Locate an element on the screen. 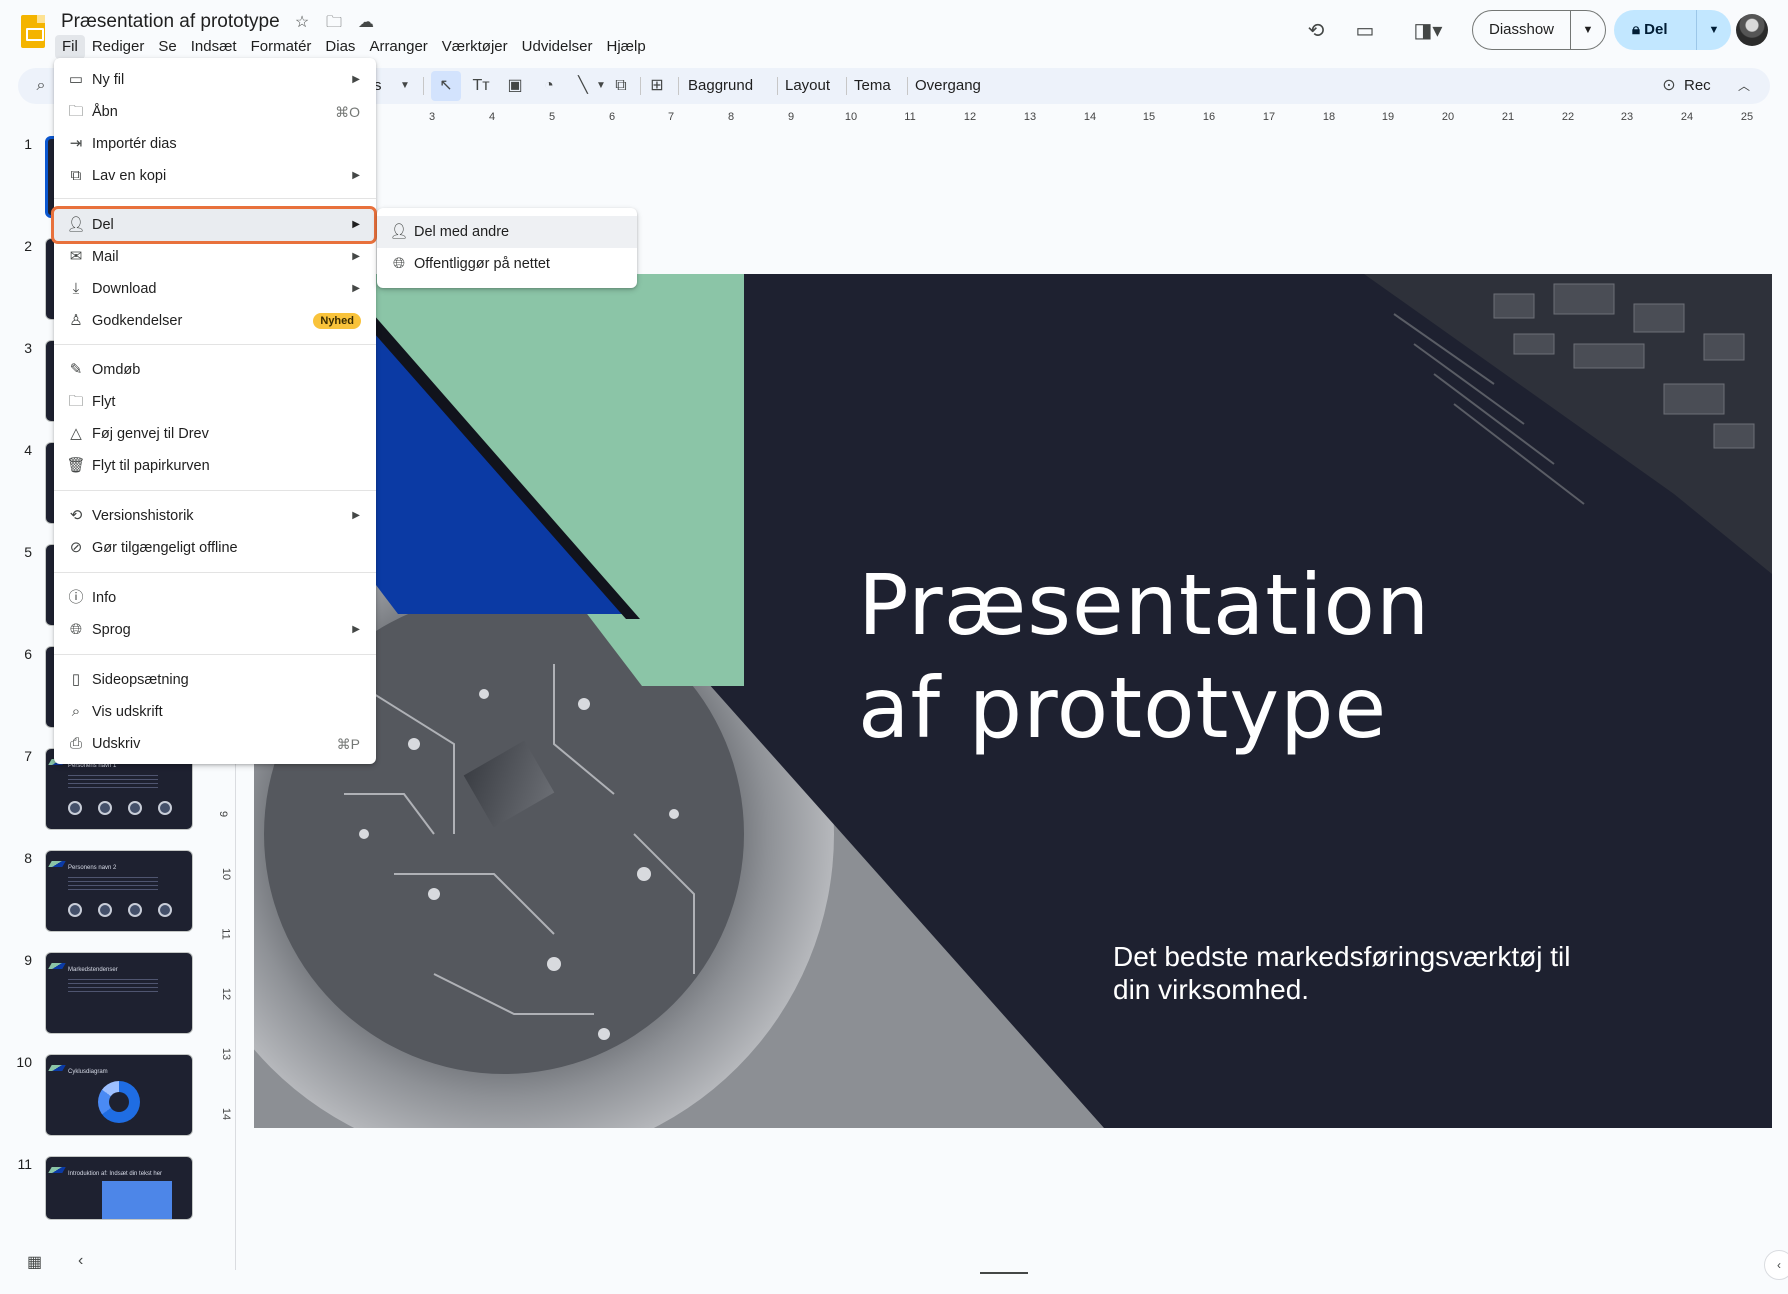 This screenshot has height=1294, width=1788. transition-button: Overgang is located at coordinates (944, 86).